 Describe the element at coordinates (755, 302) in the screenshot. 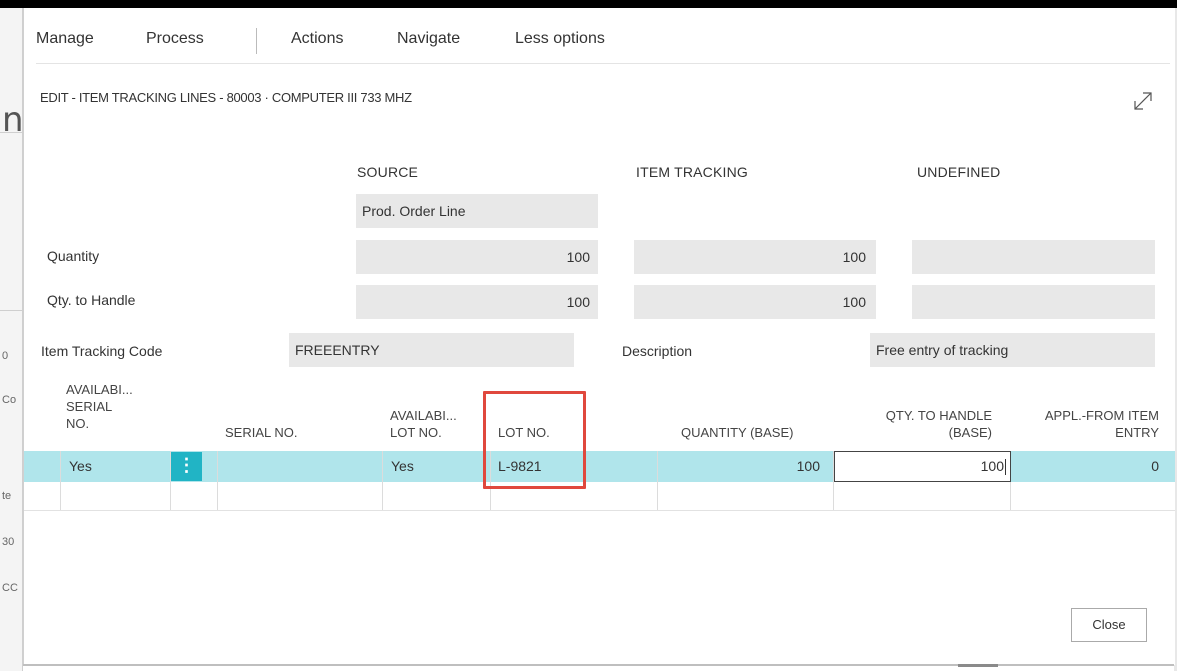

I see `qty-to-handle-item-tracking-field: 100` at that location.